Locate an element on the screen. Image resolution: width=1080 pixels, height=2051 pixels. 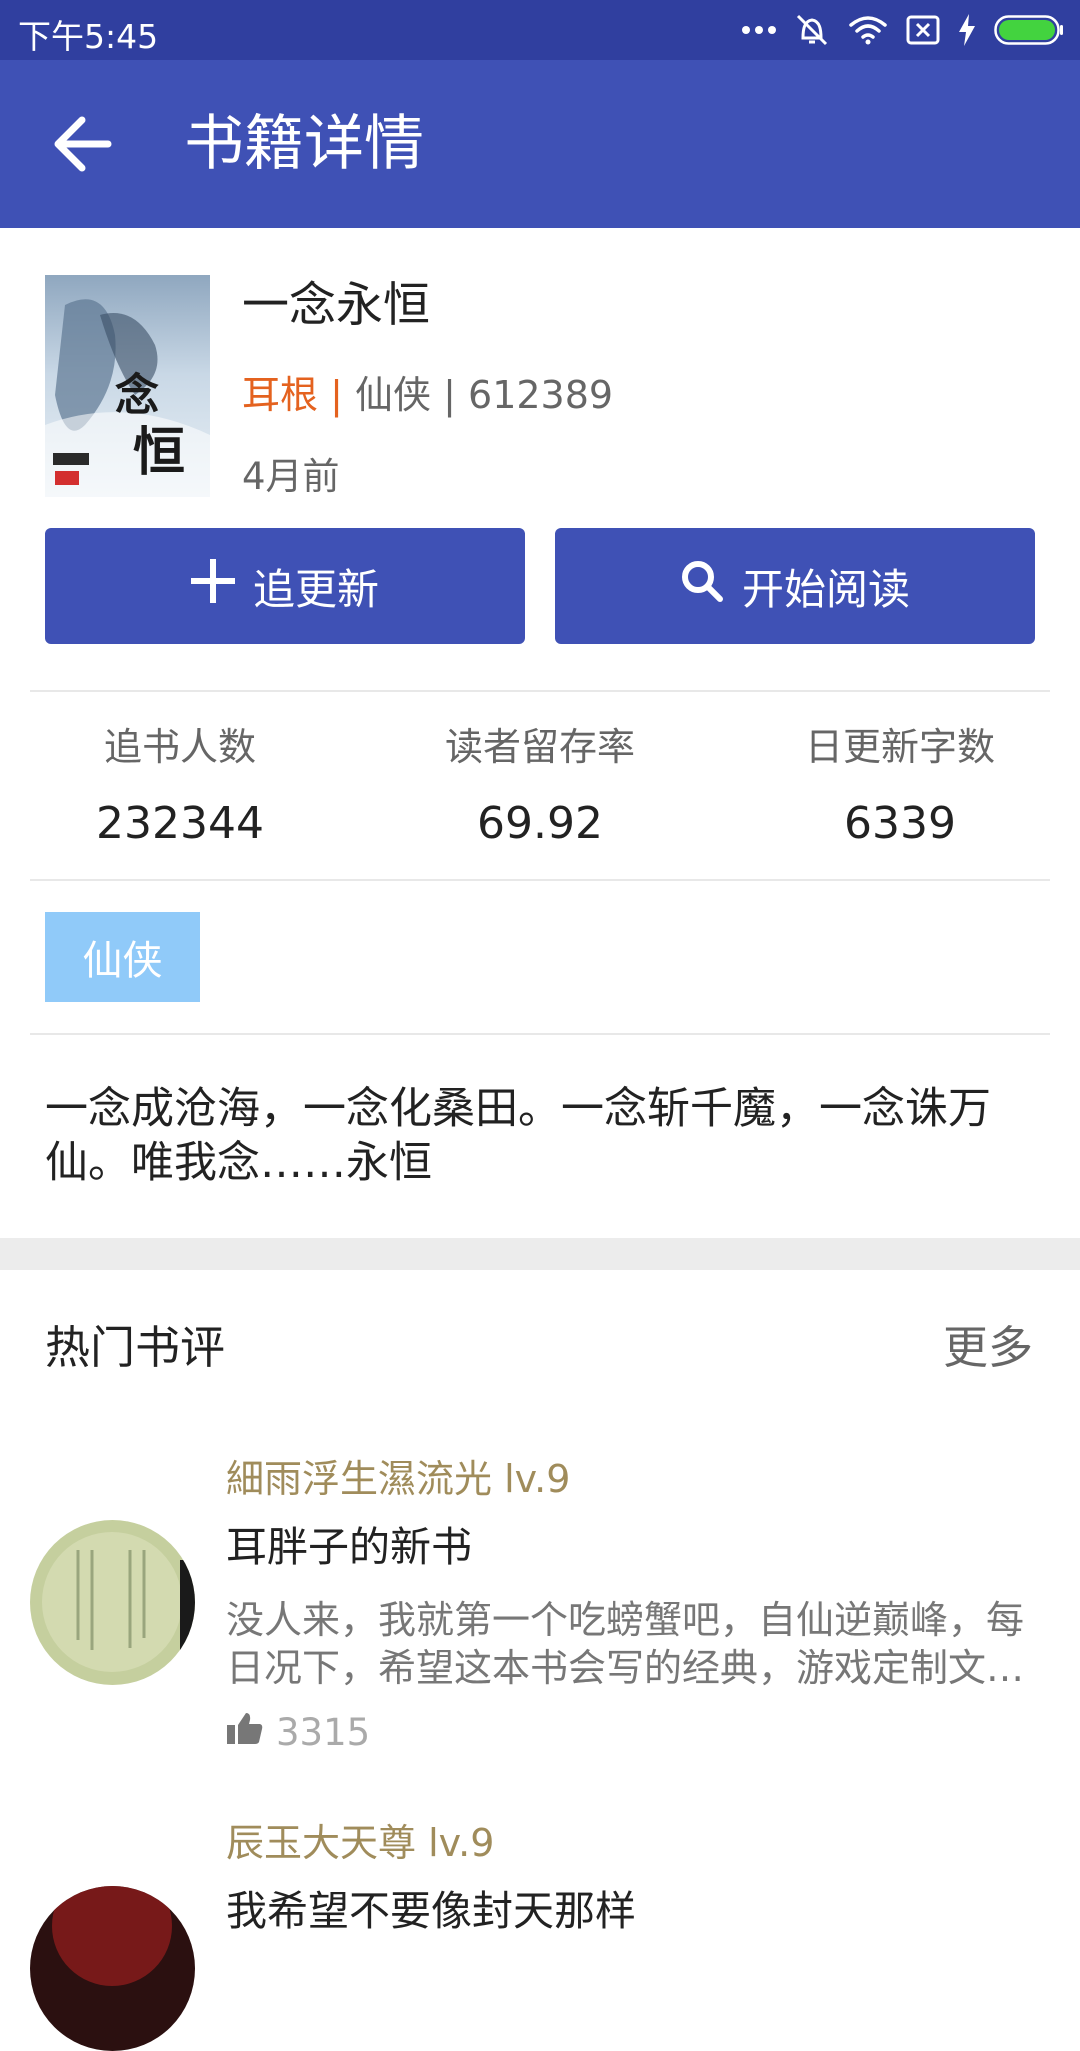
review-likes: 3315 is located at coordinates (298, 1732).